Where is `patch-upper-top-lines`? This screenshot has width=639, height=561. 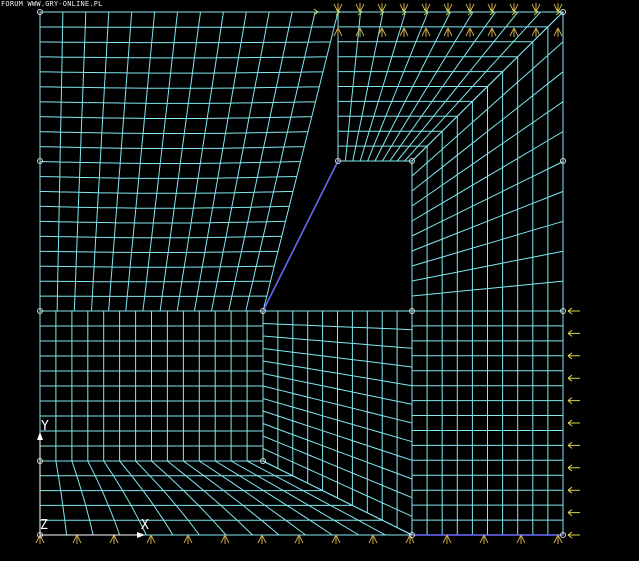 patch-upper-top-lines is located at coordinates (450, 86).